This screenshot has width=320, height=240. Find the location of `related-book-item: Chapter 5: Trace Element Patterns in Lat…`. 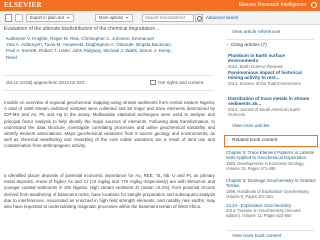

related-book-item: Chapter 5: Trace Element Patterns in Lat… is located at coordinates (271, 160).